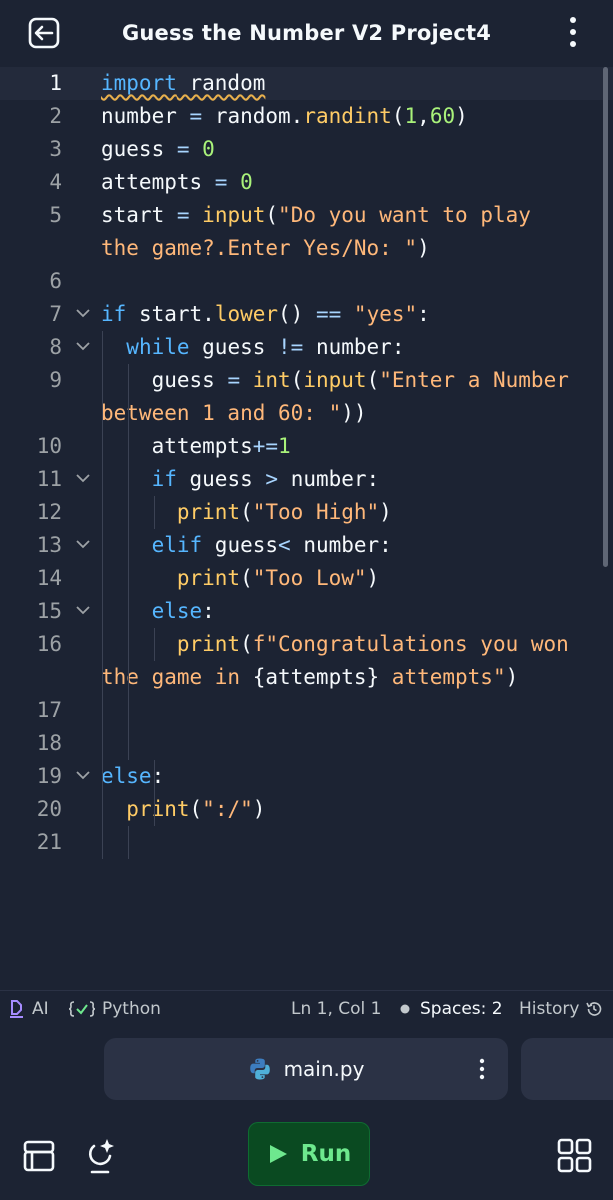  I want to click on code-line: 16 print(f"Congratulations you won, so click(306, 644).